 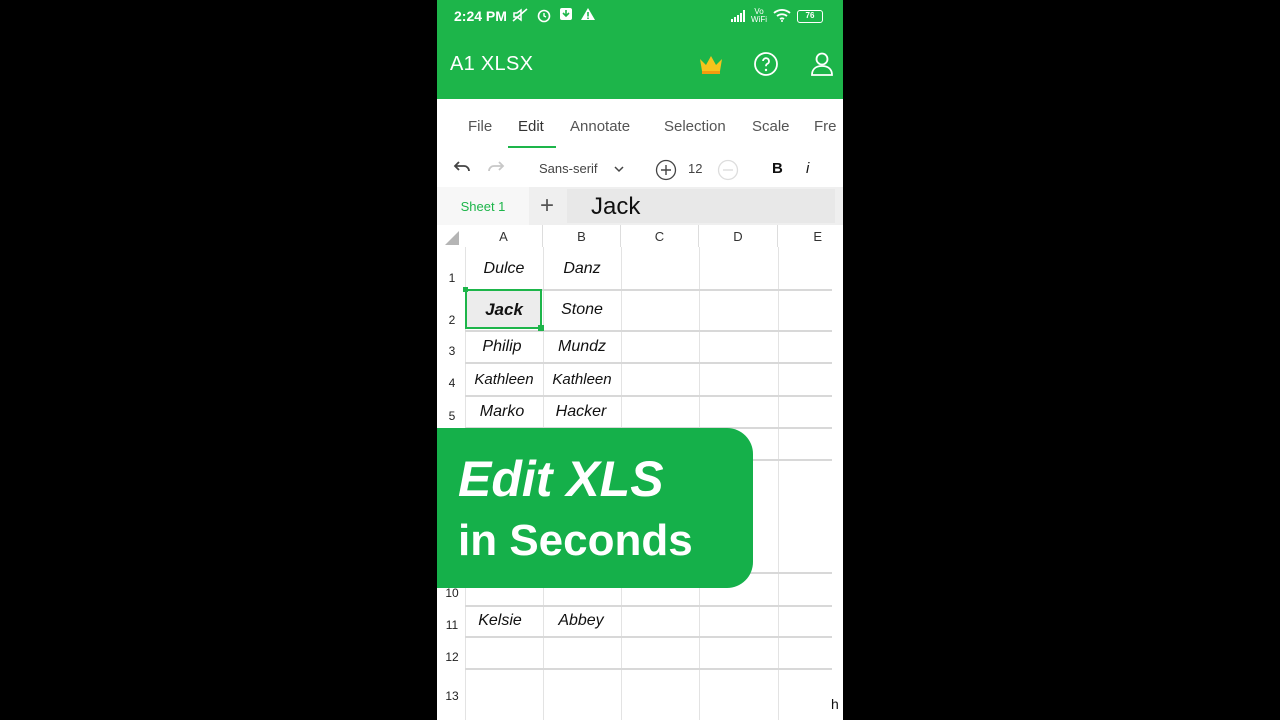 I want to click on corner-text: h, so click(x=835, y=704).